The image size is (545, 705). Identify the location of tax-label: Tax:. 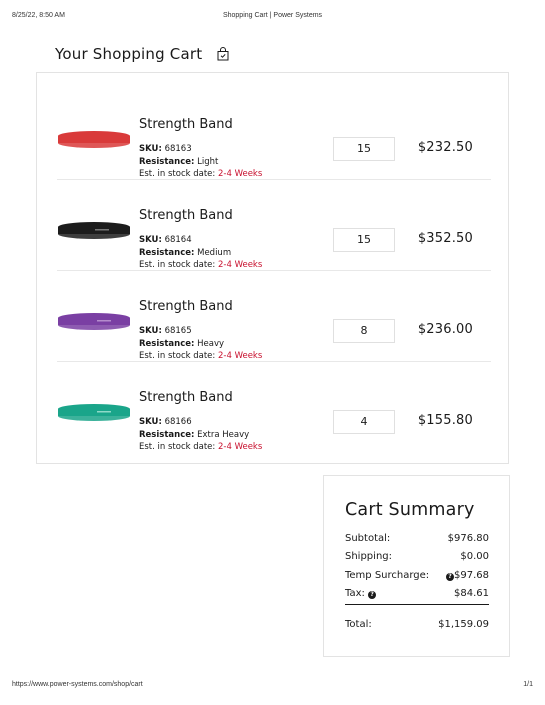
(355, 593).